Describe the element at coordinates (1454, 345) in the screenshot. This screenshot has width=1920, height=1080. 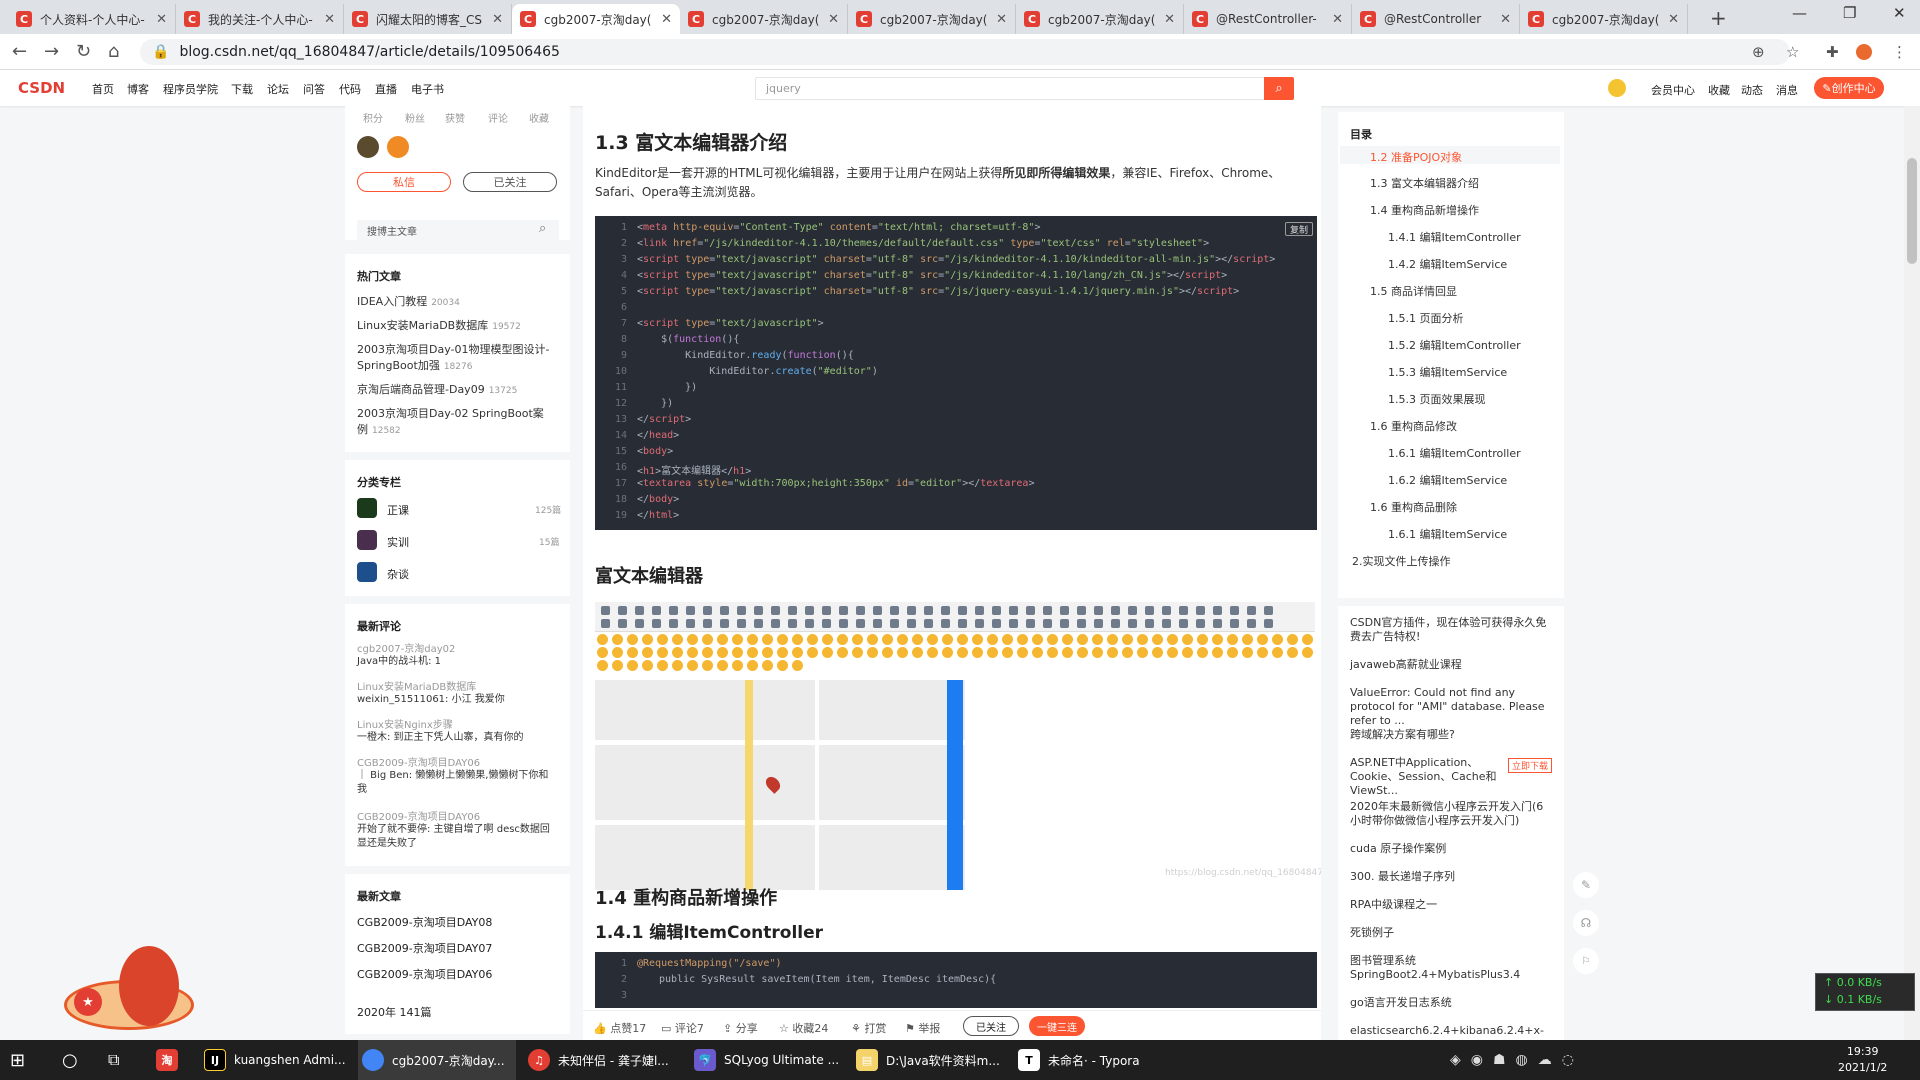
I see `toc-item: 1.5.2 编辑ItemController` at that location.